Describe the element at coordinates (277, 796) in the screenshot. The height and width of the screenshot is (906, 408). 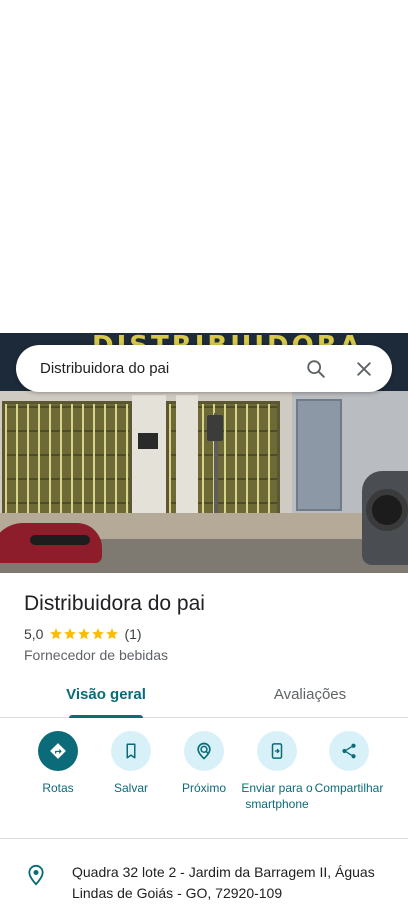
I see `action-label: Enviar para o smartphone` at that location.